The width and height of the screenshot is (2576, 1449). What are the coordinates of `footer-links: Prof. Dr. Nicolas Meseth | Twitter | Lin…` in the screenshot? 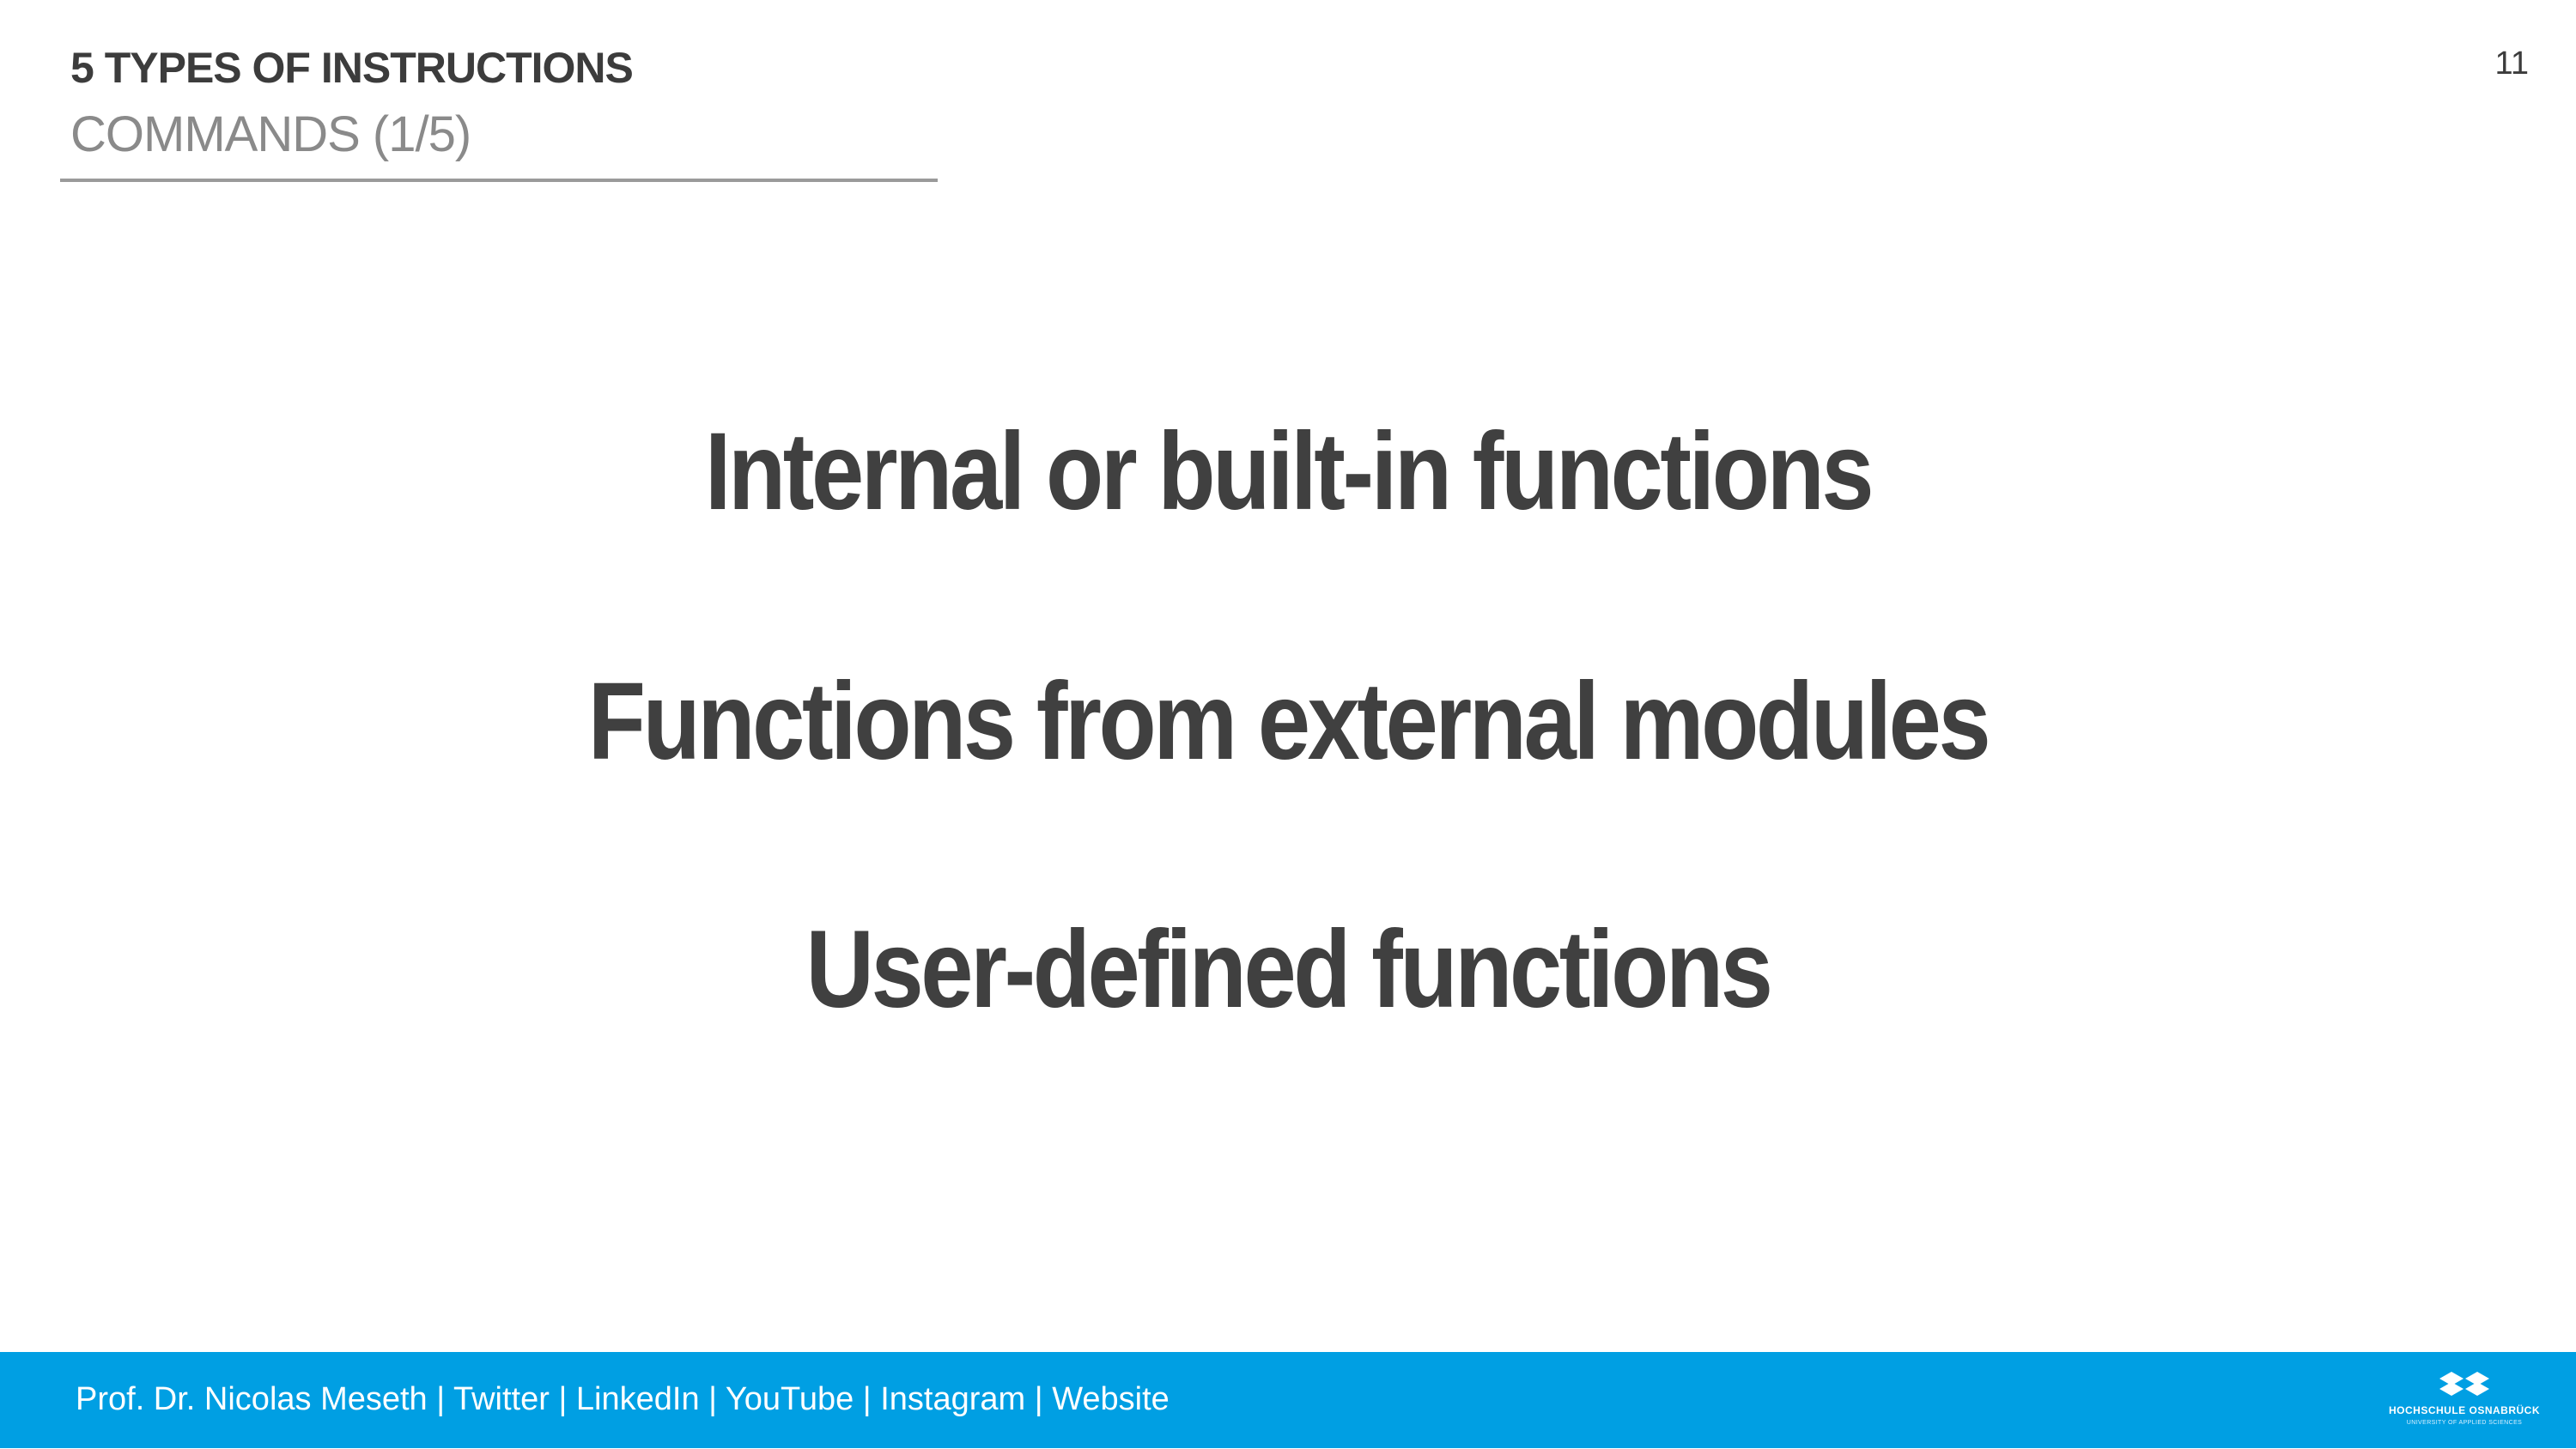 It's located at (623, 1399).